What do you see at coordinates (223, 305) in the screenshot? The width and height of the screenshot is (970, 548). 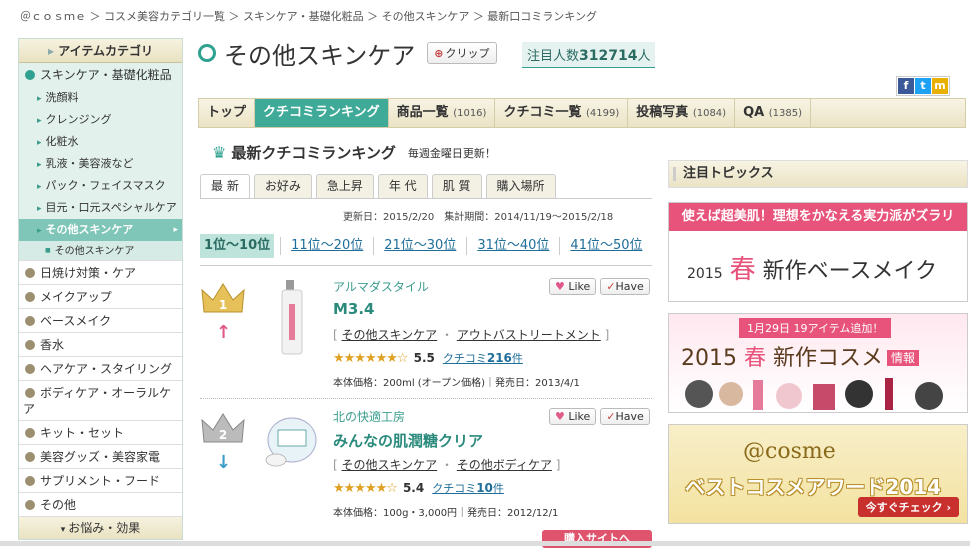 I see `rank-number: 1` at bounding box center [223, 305].